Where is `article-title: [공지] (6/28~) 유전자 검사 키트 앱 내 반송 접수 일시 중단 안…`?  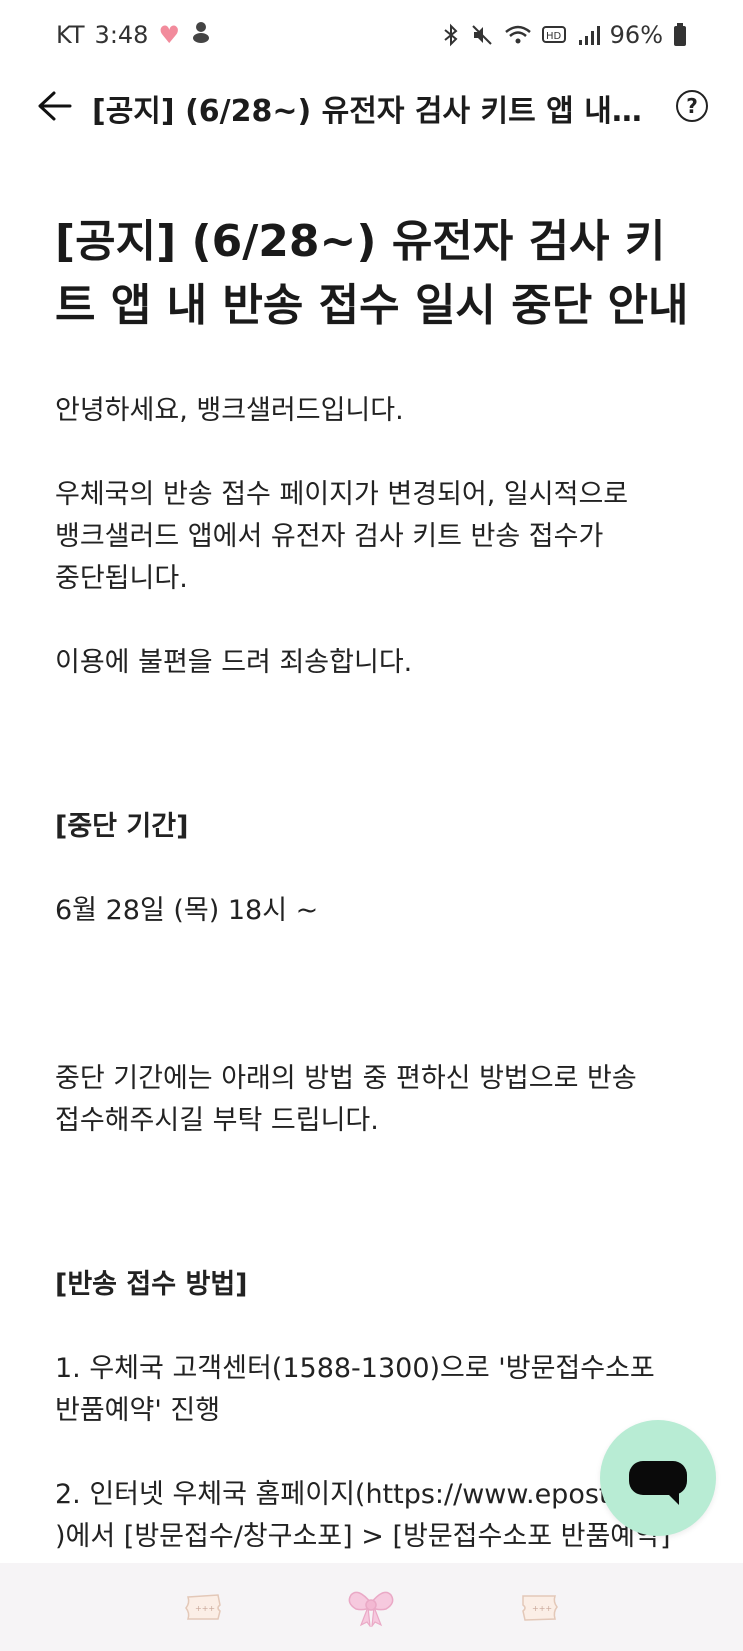 article-title: [공지] (6/28~) 유전자 검사 키트 앱 내 반송 접수 일시 중단 안… is located at coordinates (372, 273).